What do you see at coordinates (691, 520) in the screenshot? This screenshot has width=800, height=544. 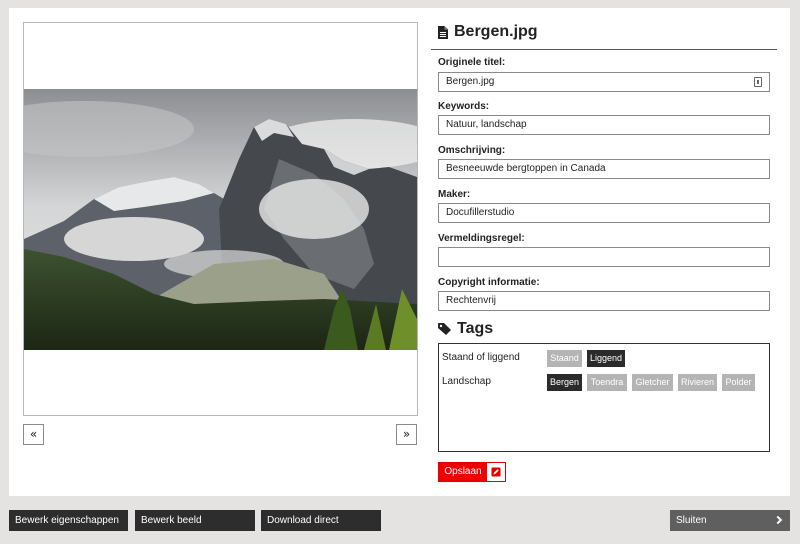 I see `close-button-label: Sluiten` at bounding box center [691, 520].